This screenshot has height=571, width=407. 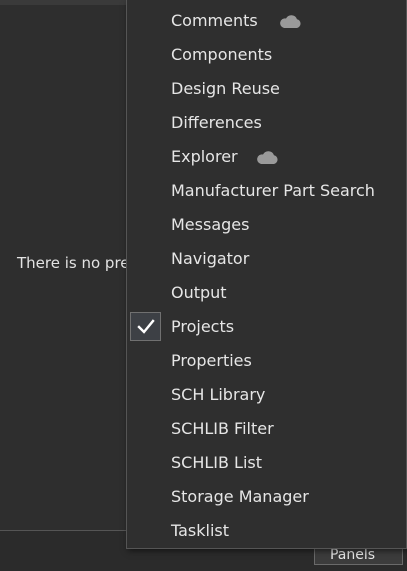 I want to click on menu-item-label: Output, so click(x=199, y=292).